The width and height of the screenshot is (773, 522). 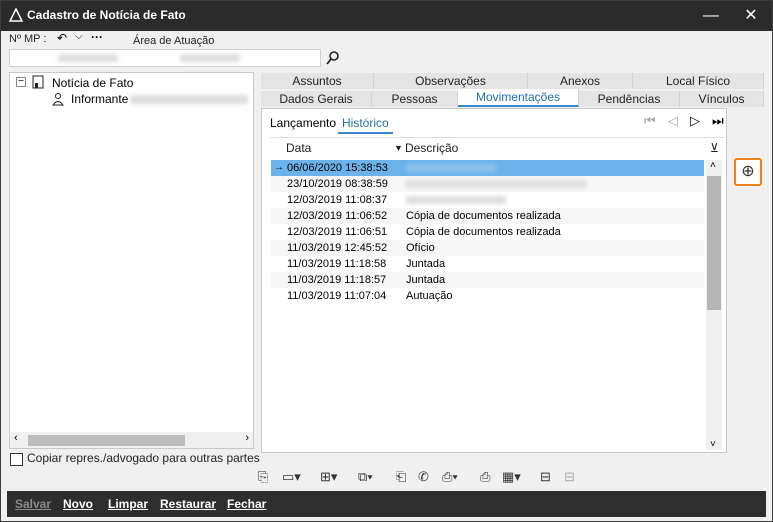 I want to click on checkbox-box, so click(x=16, y=459).